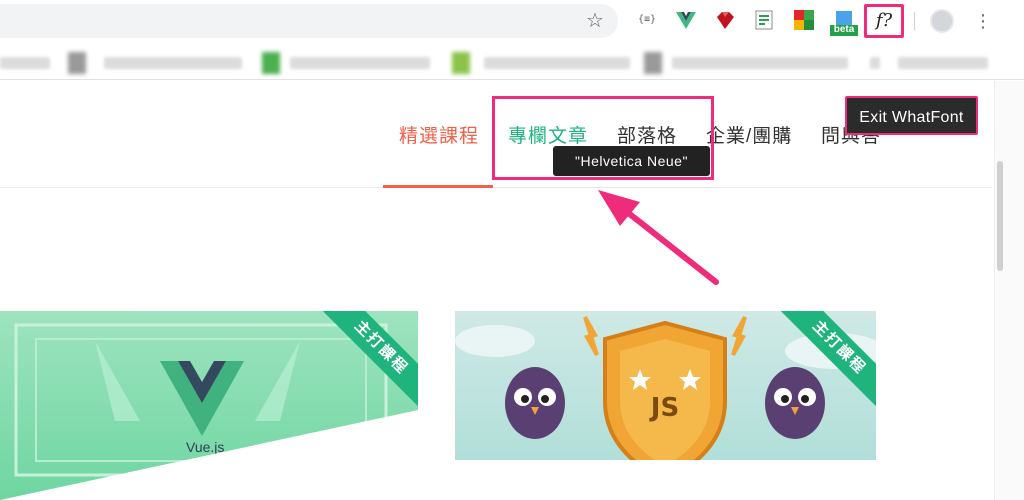 This screenshot has height=500, width=1024. Describe the element at coordinates (725, 20) in the screenshot. I see `ruby-extension-icon` at that location.